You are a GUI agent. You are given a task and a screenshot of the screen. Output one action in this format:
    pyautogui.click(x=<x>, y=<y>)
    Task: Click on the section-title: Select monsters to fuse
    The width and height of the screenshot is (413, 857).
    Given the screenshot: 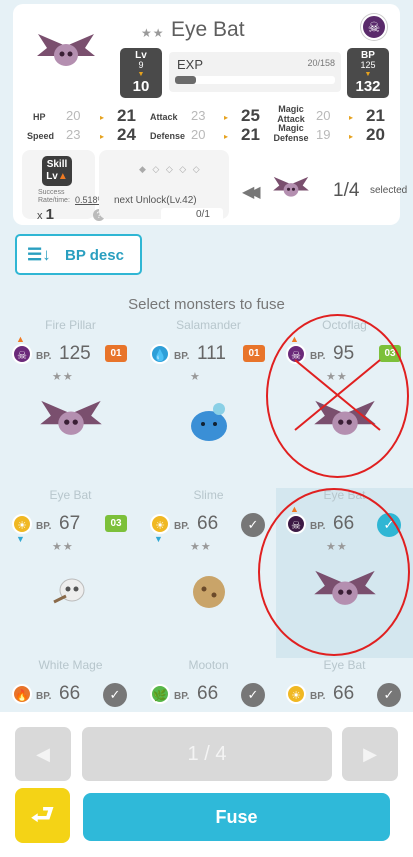 What is the action you would take?
    pyautogui.click(x=206, y=304)
    